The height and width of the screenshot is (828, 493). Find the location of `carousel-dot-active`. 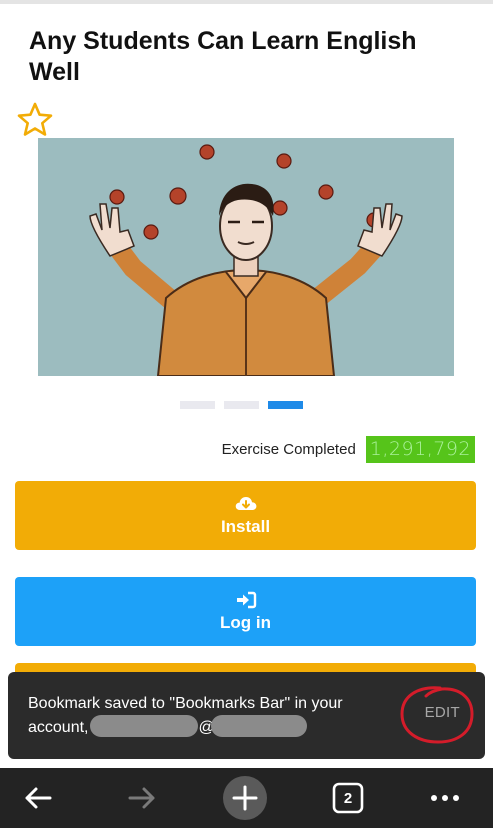

carousel-dot-active is located at coordinates (285, 405).